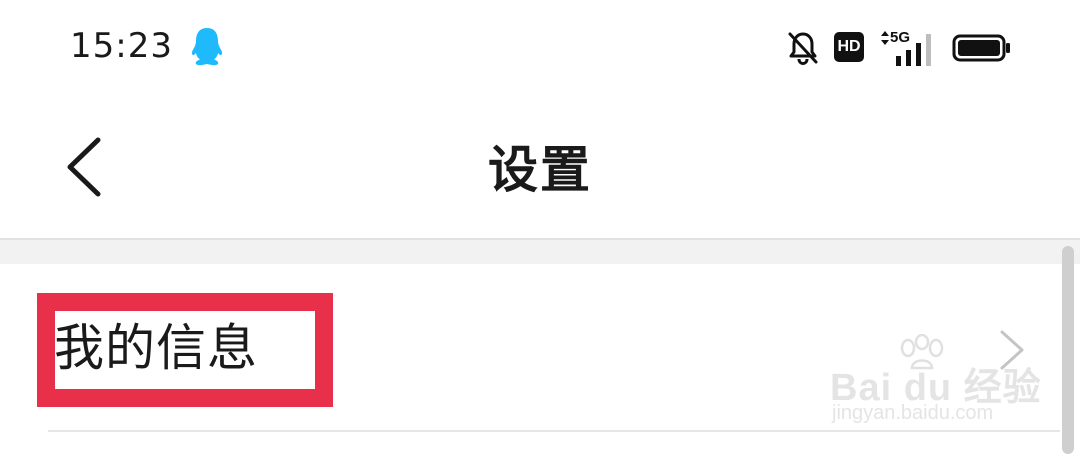 Image resolution: width=1080 pixels, height=454 pixels. What do you see at coordinates (1068, 350) in the screenshot?
I see `scrollbar` at bounding box center [1068, 350].